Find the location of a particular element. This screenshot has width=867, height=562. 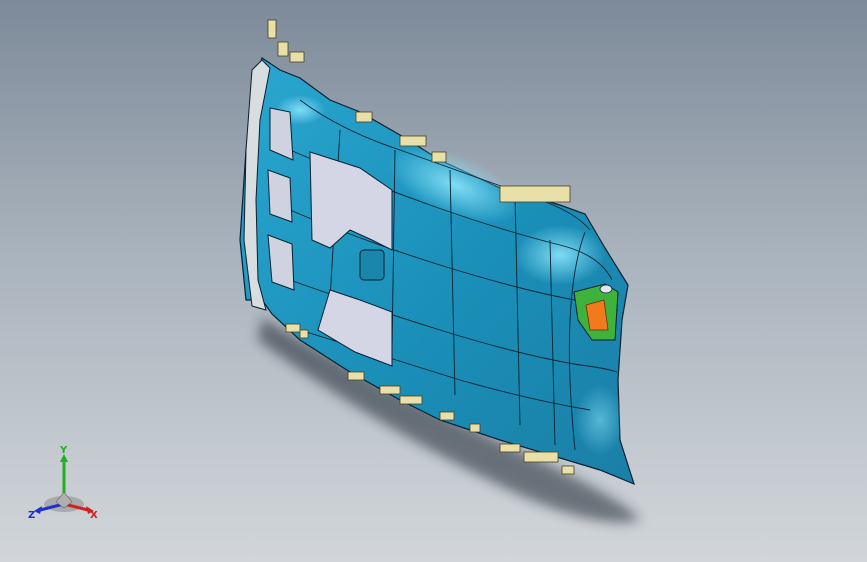

handle-hole is located at coordinates (606, 289).